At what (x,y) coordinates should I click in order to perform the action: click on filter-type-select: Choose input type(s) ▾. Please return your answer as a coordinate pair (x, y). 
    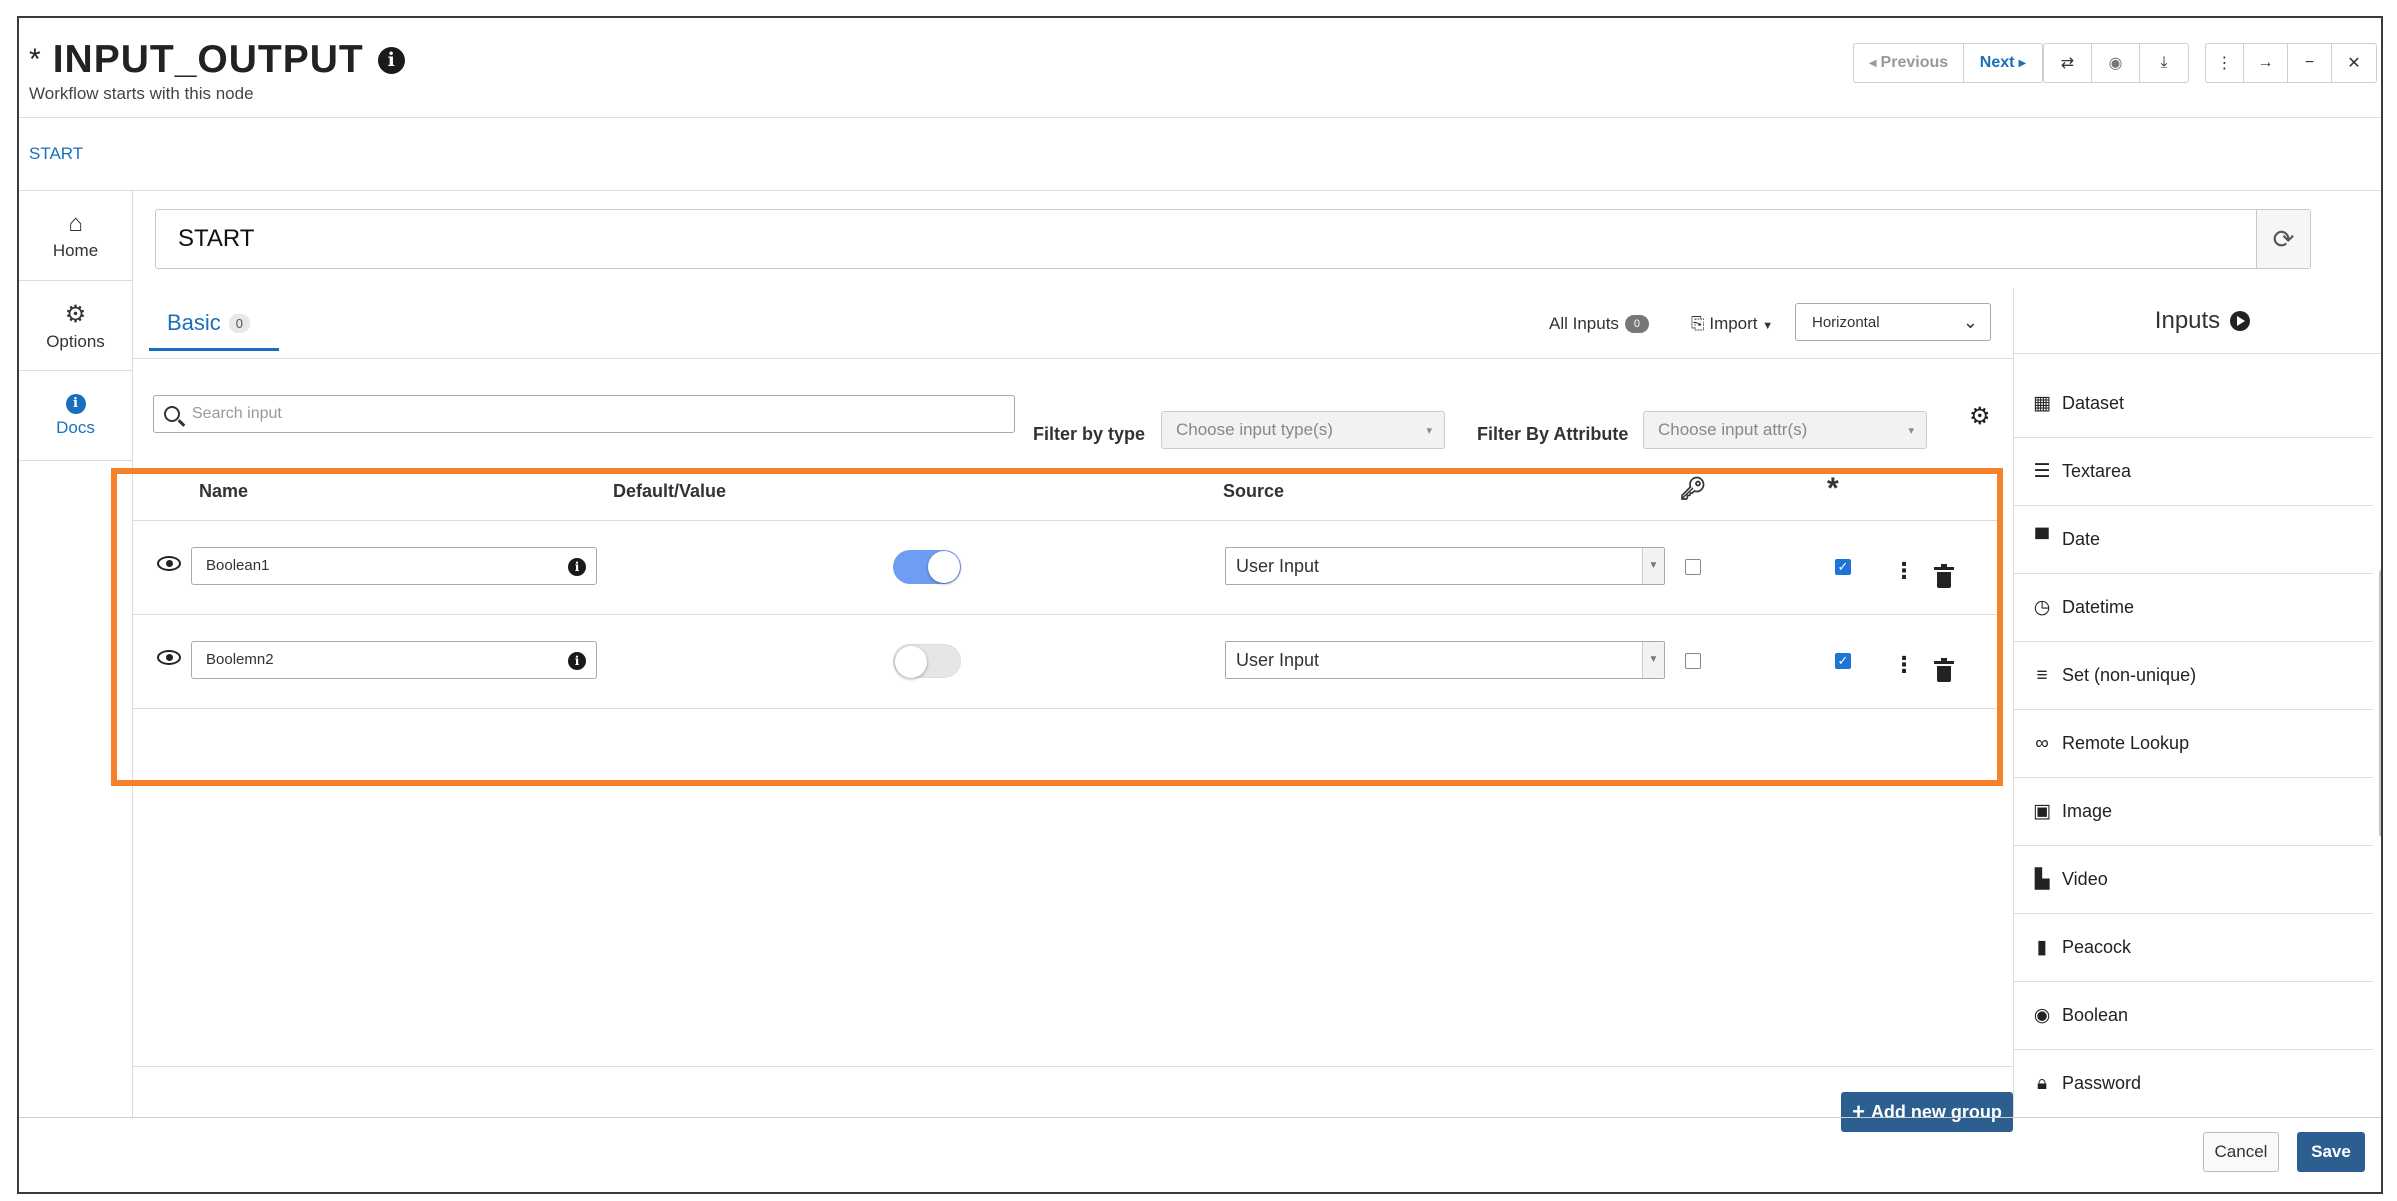
    Looking at the image, I should click on (1303, 430).